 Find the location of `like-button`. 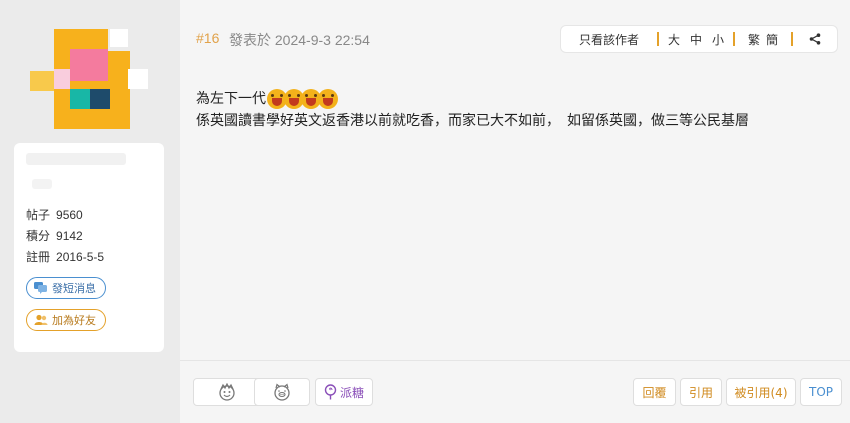

like-button is located at coordinates (227, 392).